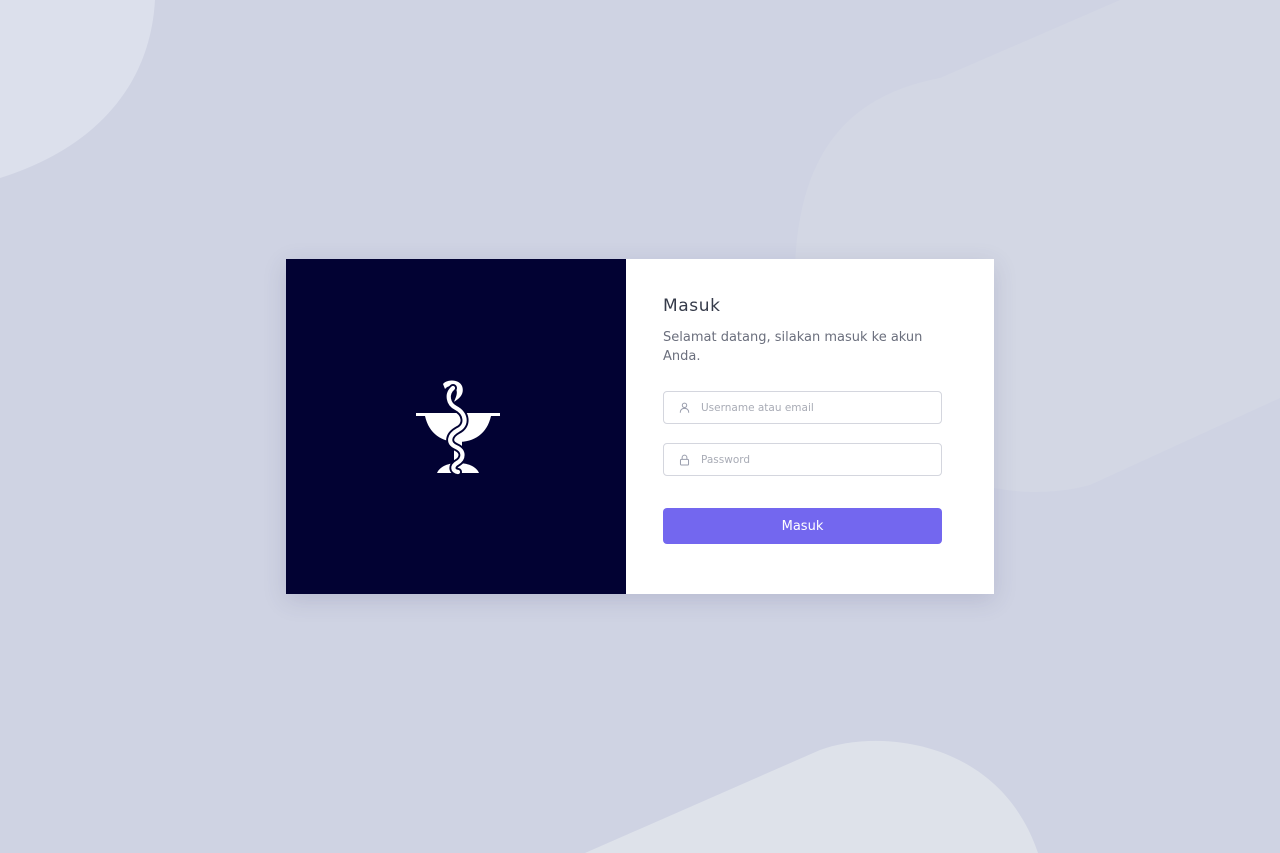  Describe the element at coordinates (811, 796) in the screenshot. I see `background-blob-bottom` at that location.